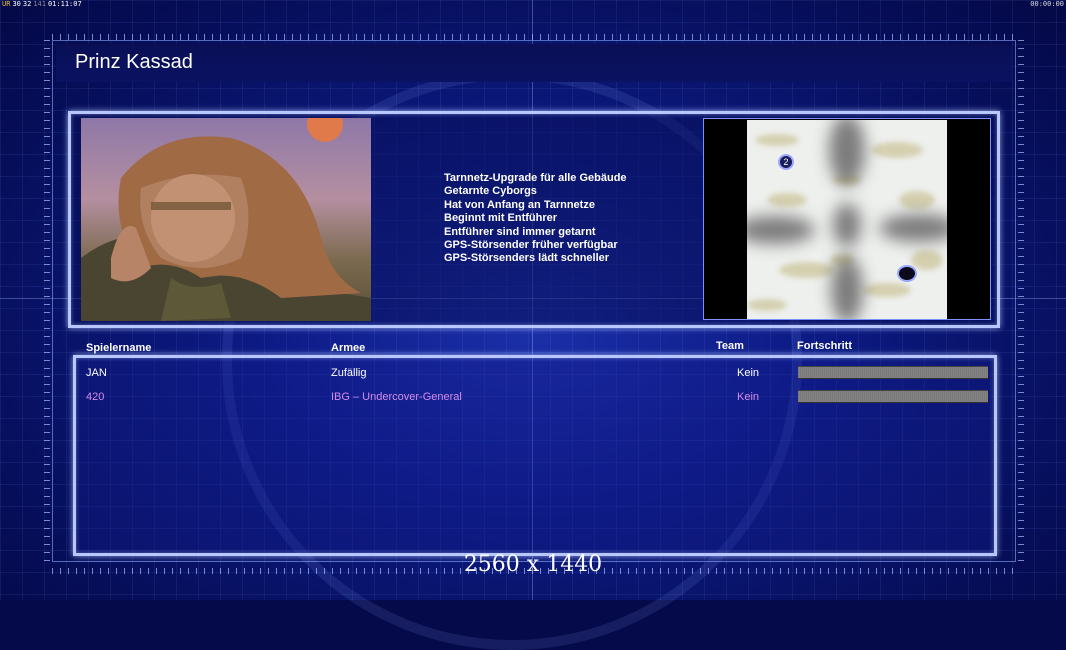 The height and width of the screenshot is (650, 1066). I want to click on portrait-image, so click(226, 219).